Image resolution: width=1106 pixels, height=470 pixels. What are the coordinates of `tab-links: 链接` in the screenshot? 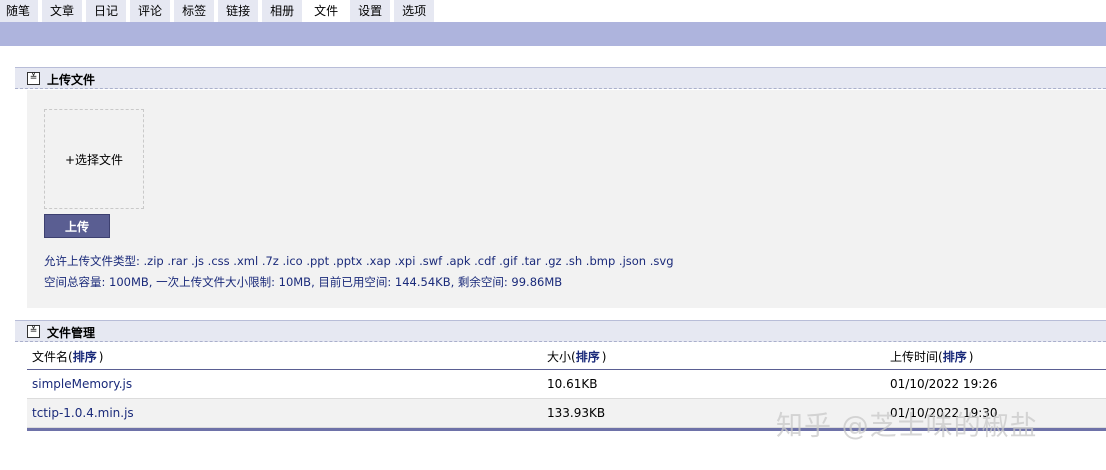 It's located at (238, 11).